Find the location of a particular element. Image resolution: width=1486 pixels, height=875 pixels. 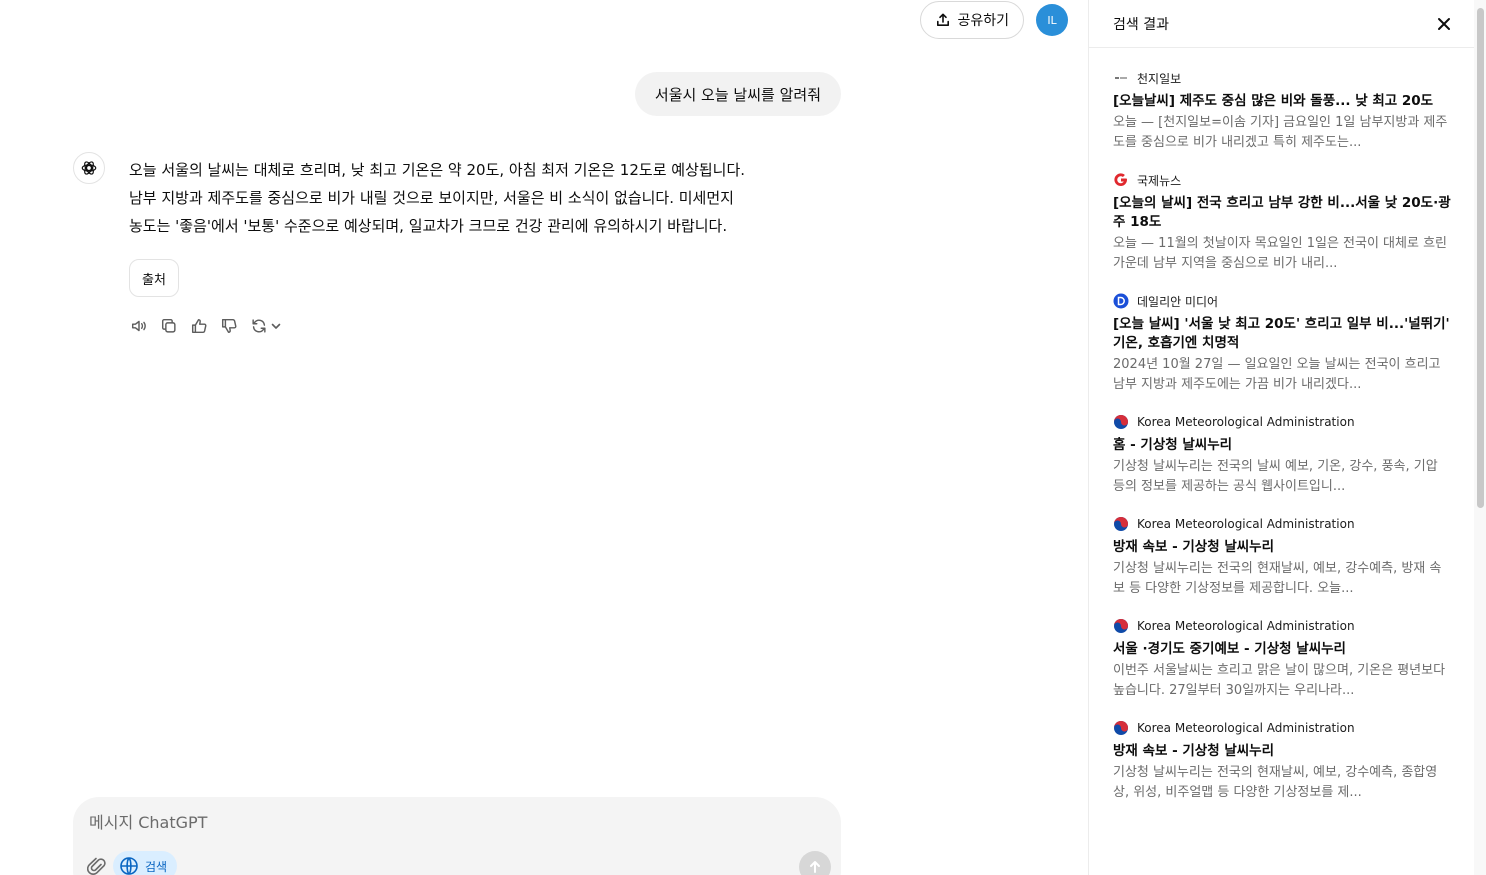

top-bar: 공유하기 IL is located at coordinates (994, 20).